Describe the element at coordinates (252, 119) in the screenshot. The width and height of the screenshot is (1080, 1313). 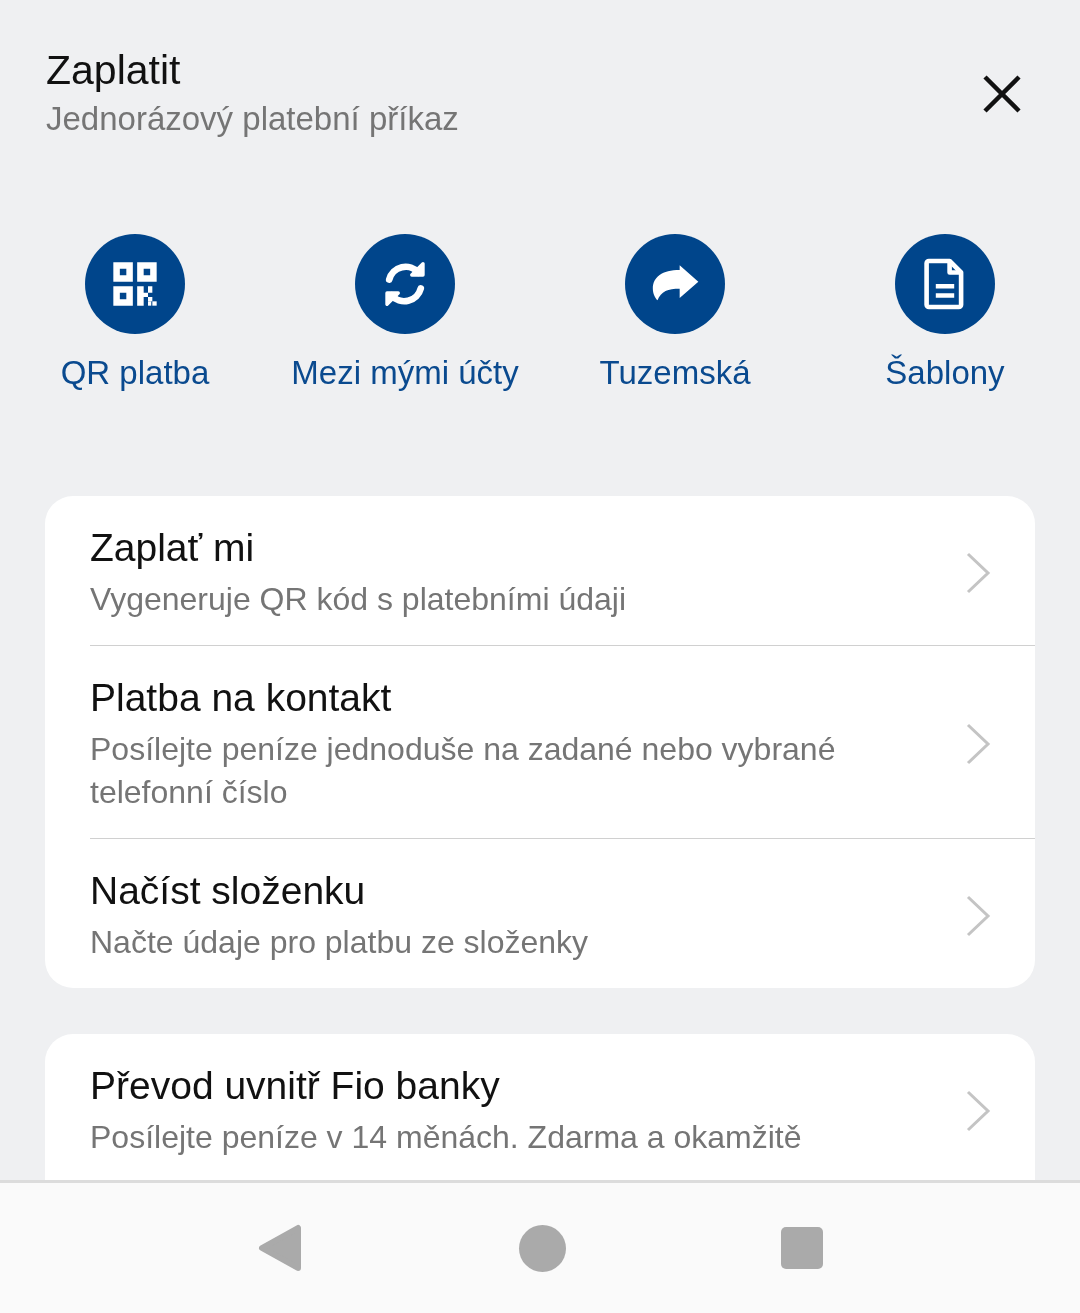
I see `page-subtitle: Jednorázový platební příkaz` at that location.